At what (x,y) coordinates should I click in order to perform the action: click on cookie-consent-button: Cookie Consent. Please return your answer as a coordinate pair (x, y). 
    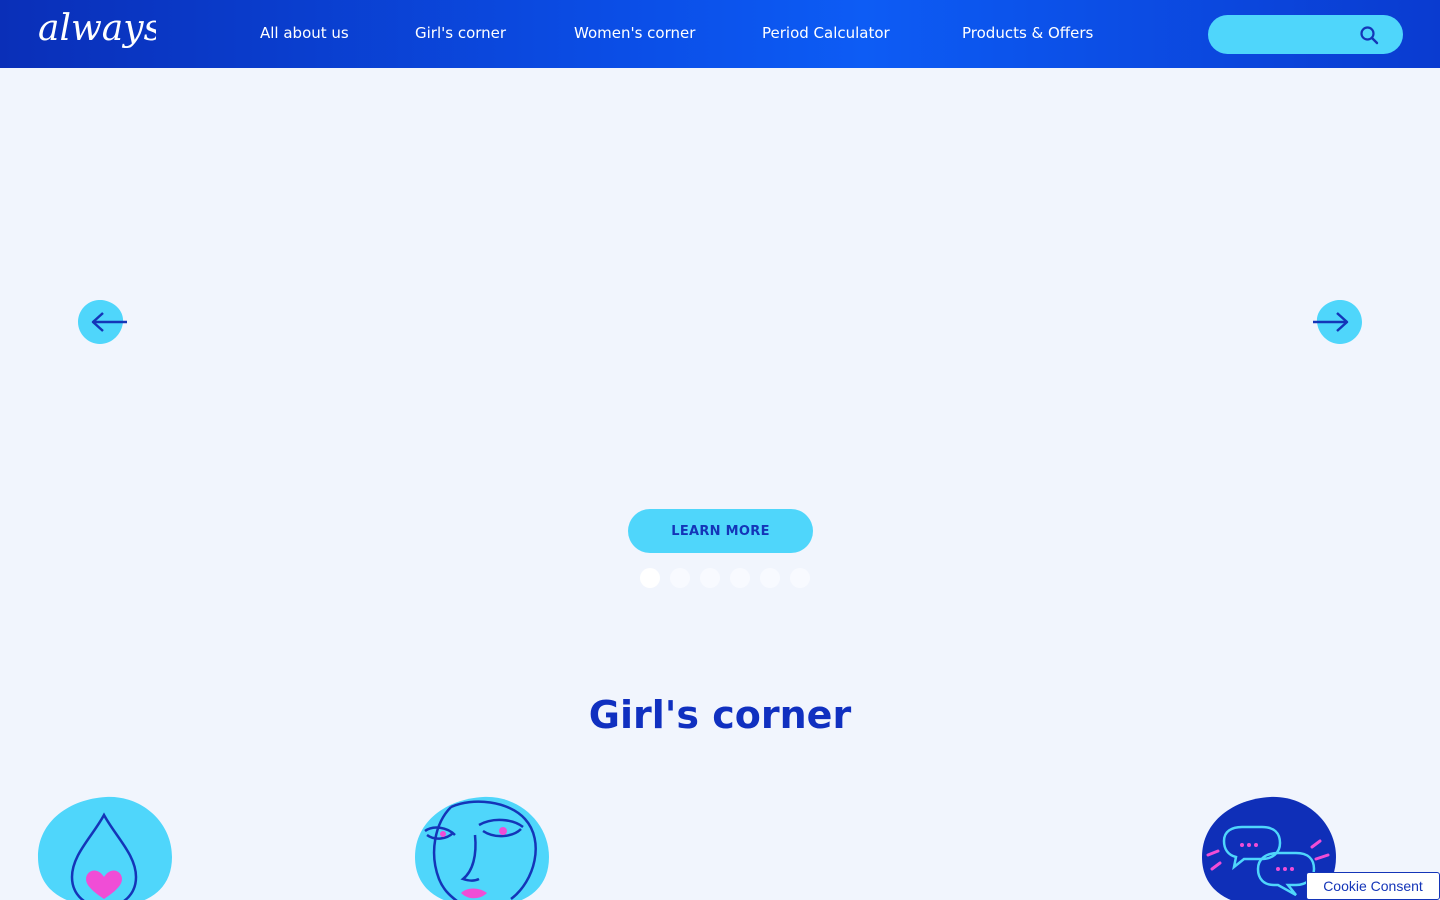
    Looking at the image, I should click on (1373, 886).